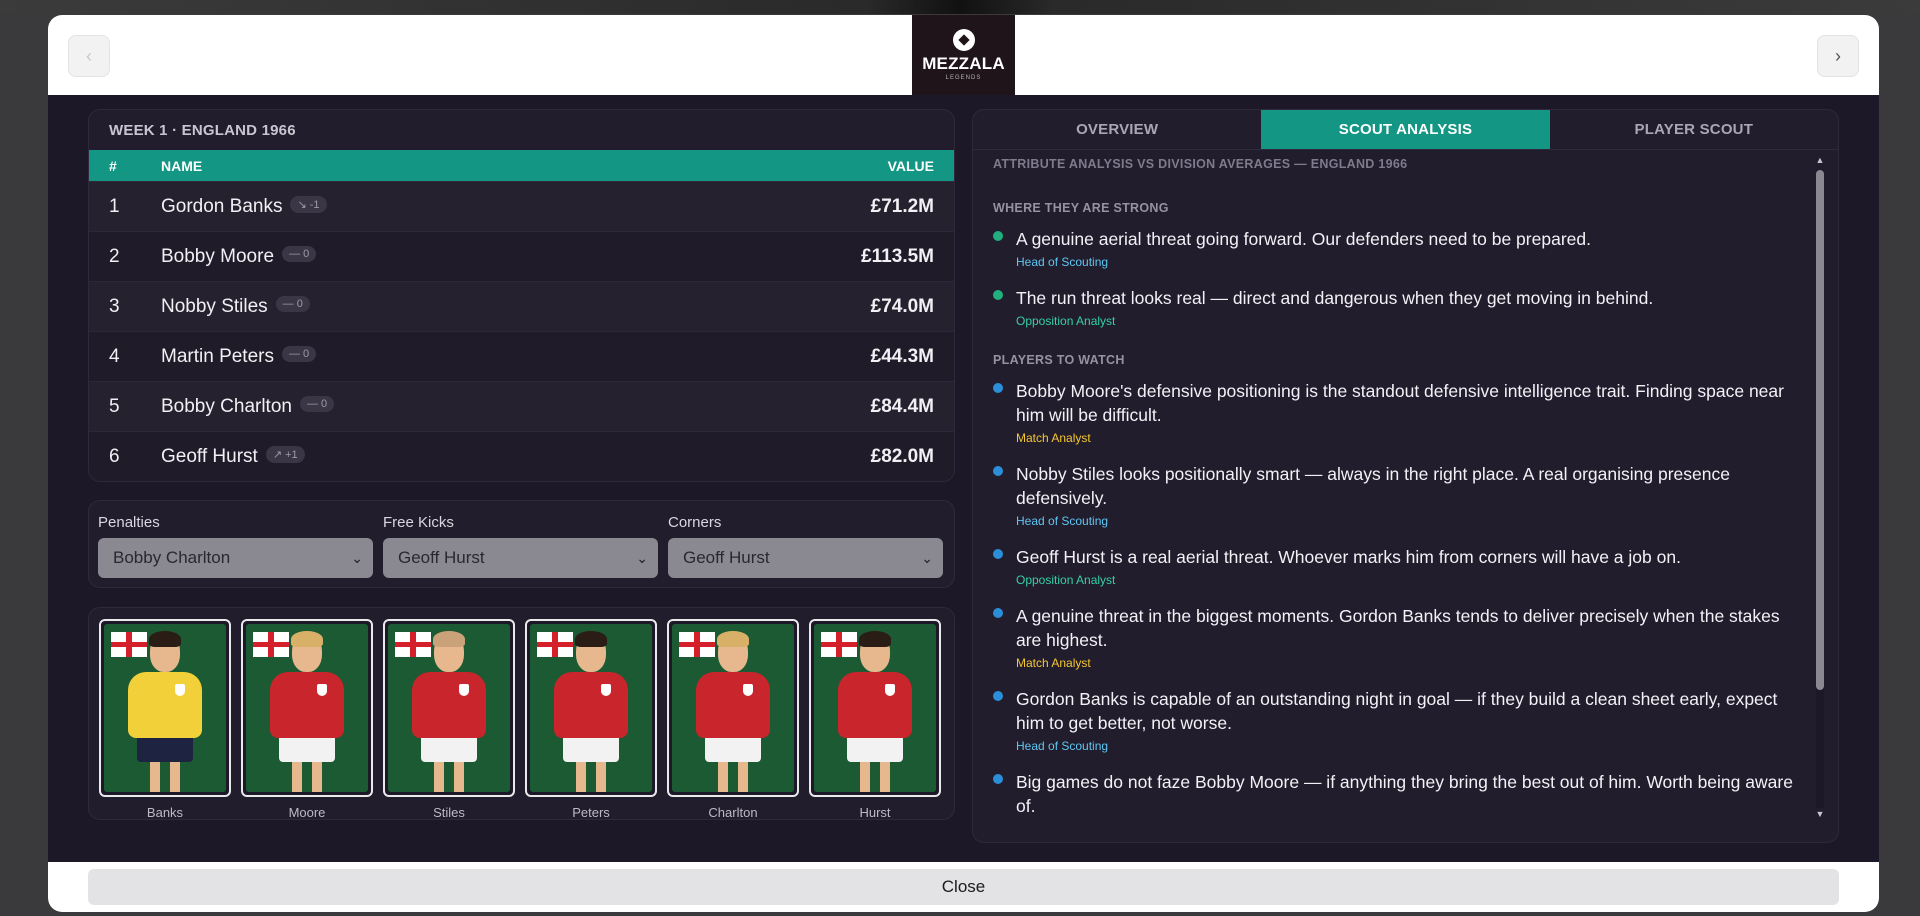 This screenshot has width=1920, height=916. What do you see at coordinates (114, 306) in the screenshot?
I see `row-number: 3` at bounding box center [114, 306].